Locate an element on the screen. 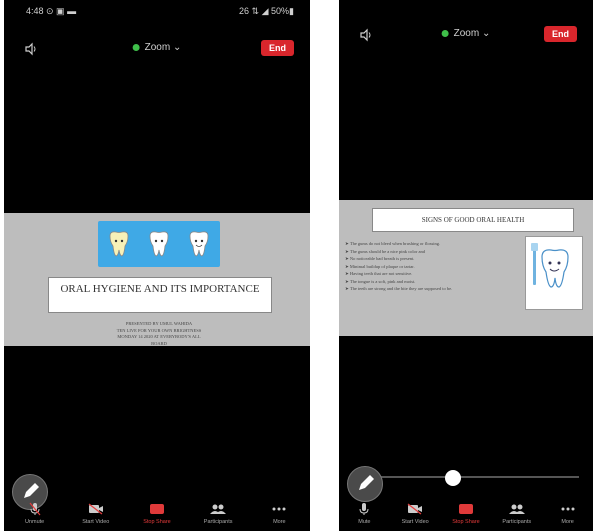 This screenshot has width=597, height=531. pen-icon is located at coordinates (366, 482).